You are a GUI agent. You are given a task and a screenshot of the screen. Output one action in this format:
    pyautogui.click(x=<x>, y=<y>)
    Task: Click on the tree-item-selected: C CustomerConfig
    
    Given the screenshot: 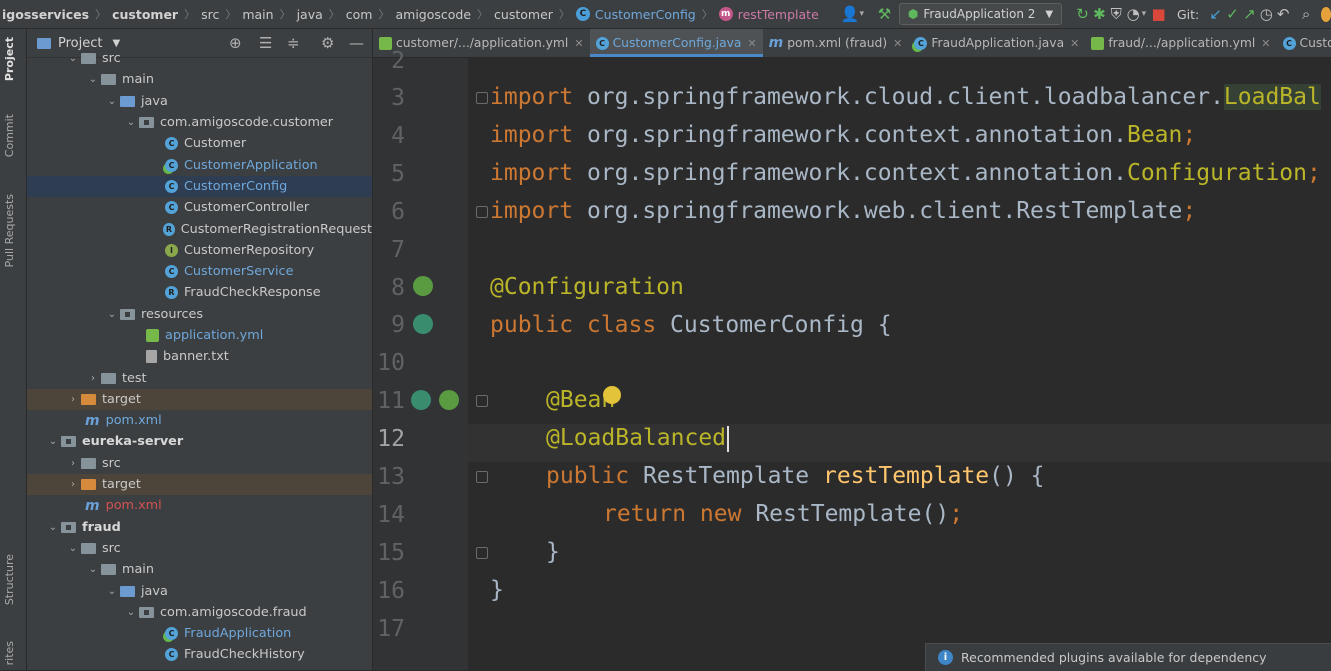 What is the action you would take?
    pyautogui.click(x=199, y=186)
    